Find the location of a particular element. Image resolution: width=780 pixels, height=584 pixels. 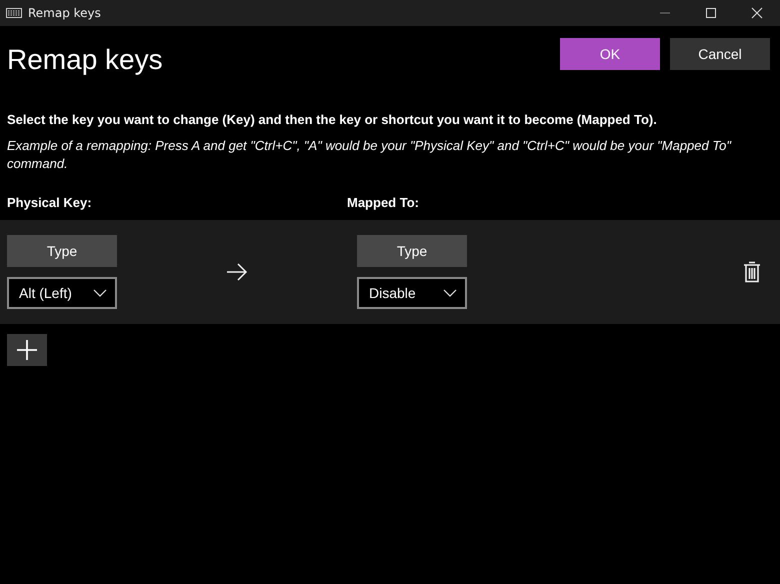

column-label: Mapped To: is located at coordinates (383, 202).